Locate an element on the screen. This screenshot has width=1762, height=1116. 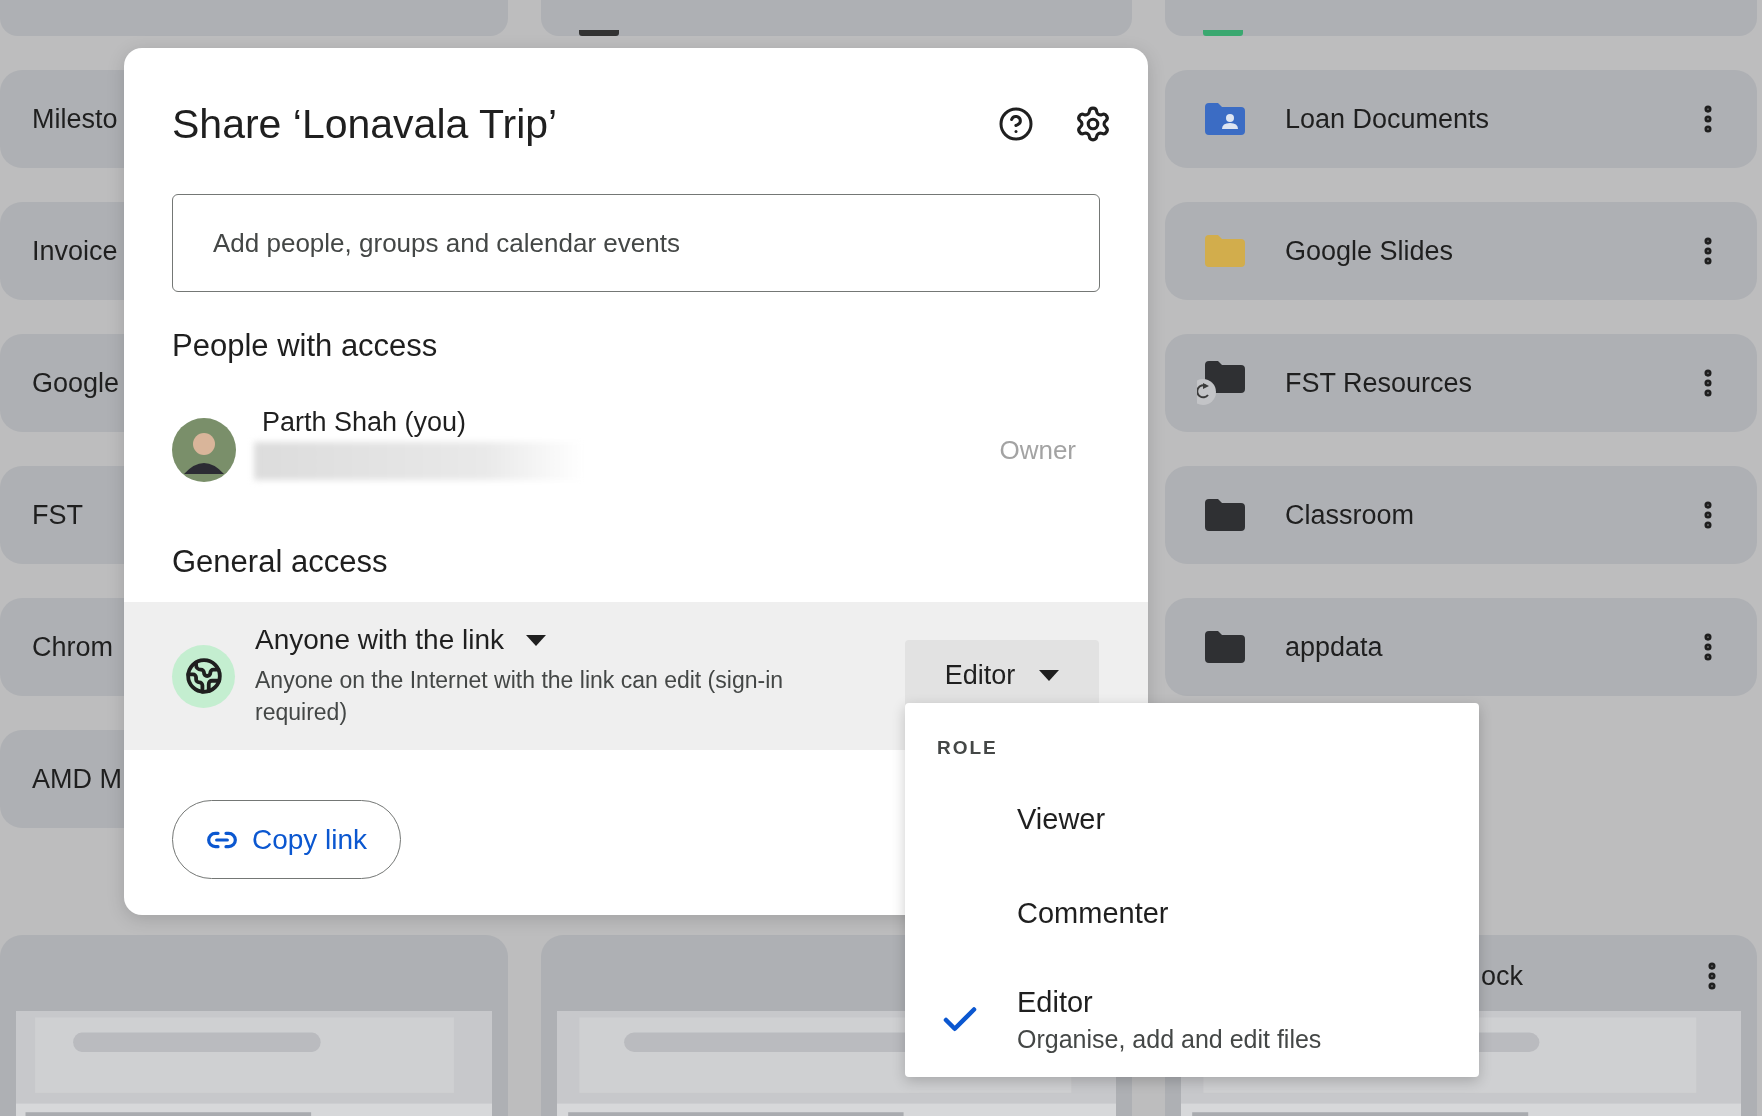
folder-name: Google is located at coordinates (76, 383).